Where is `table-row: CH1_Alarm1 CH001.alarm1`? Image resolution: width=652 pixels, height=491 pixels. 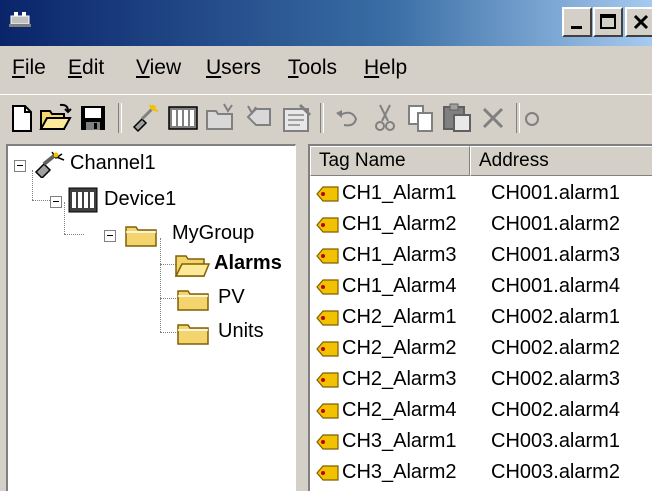
table-row: CH1_Alarm1 CH001.alarm1 is located at coordinates (481, 194).